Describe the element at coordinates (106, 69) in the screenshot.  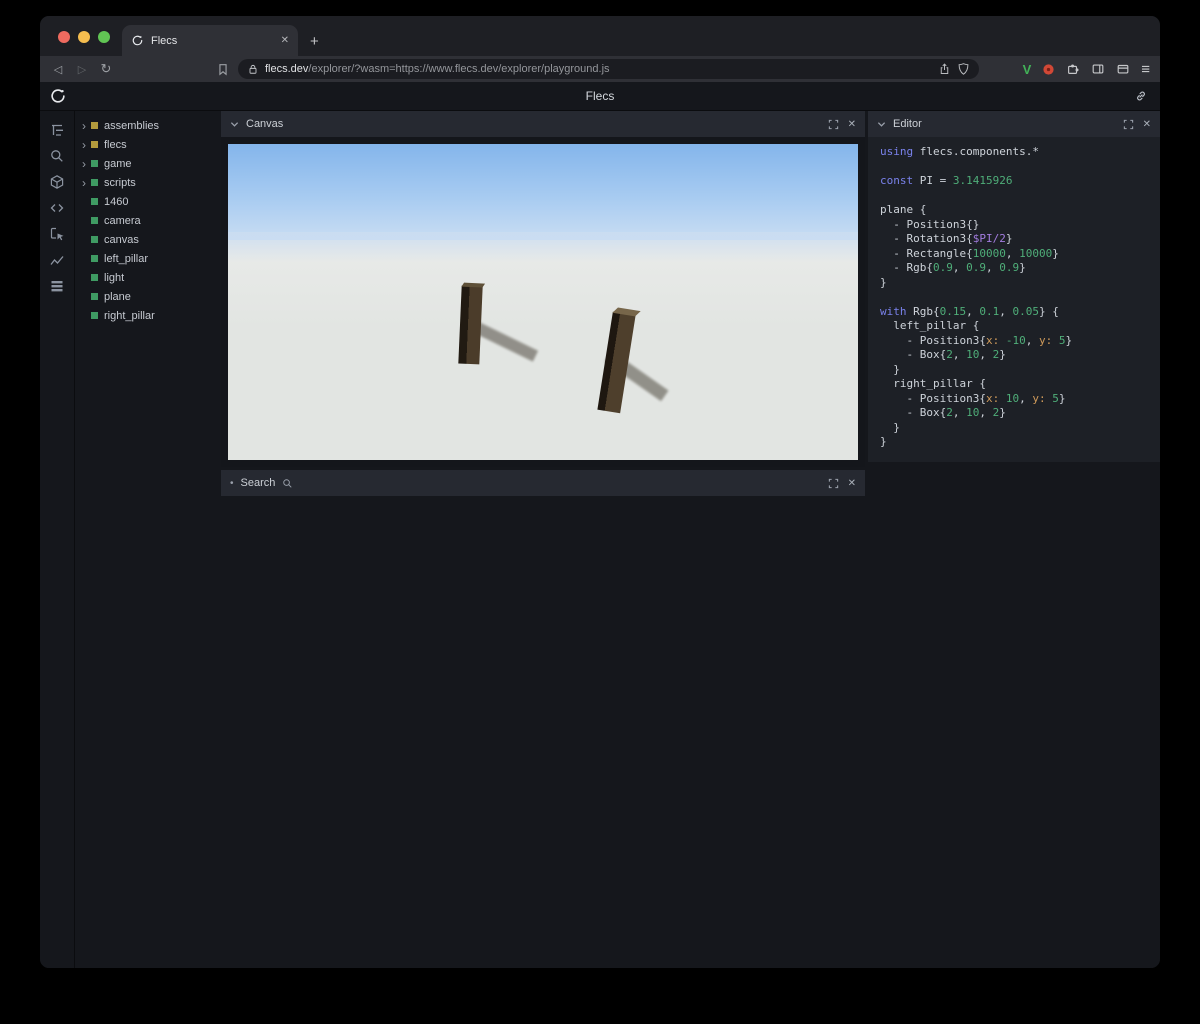
I see `reload-button: ↻` at that location.